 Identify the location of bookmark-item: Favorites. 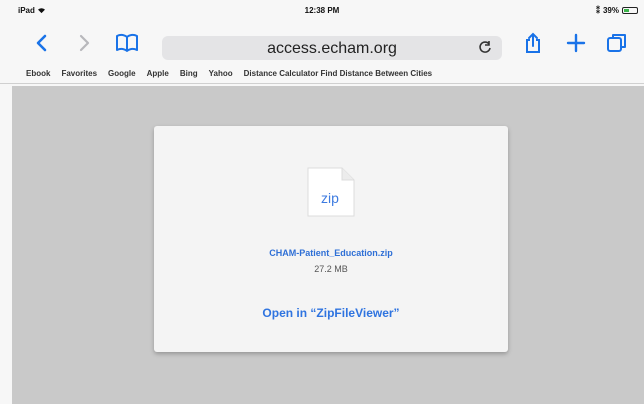
(79, 73).